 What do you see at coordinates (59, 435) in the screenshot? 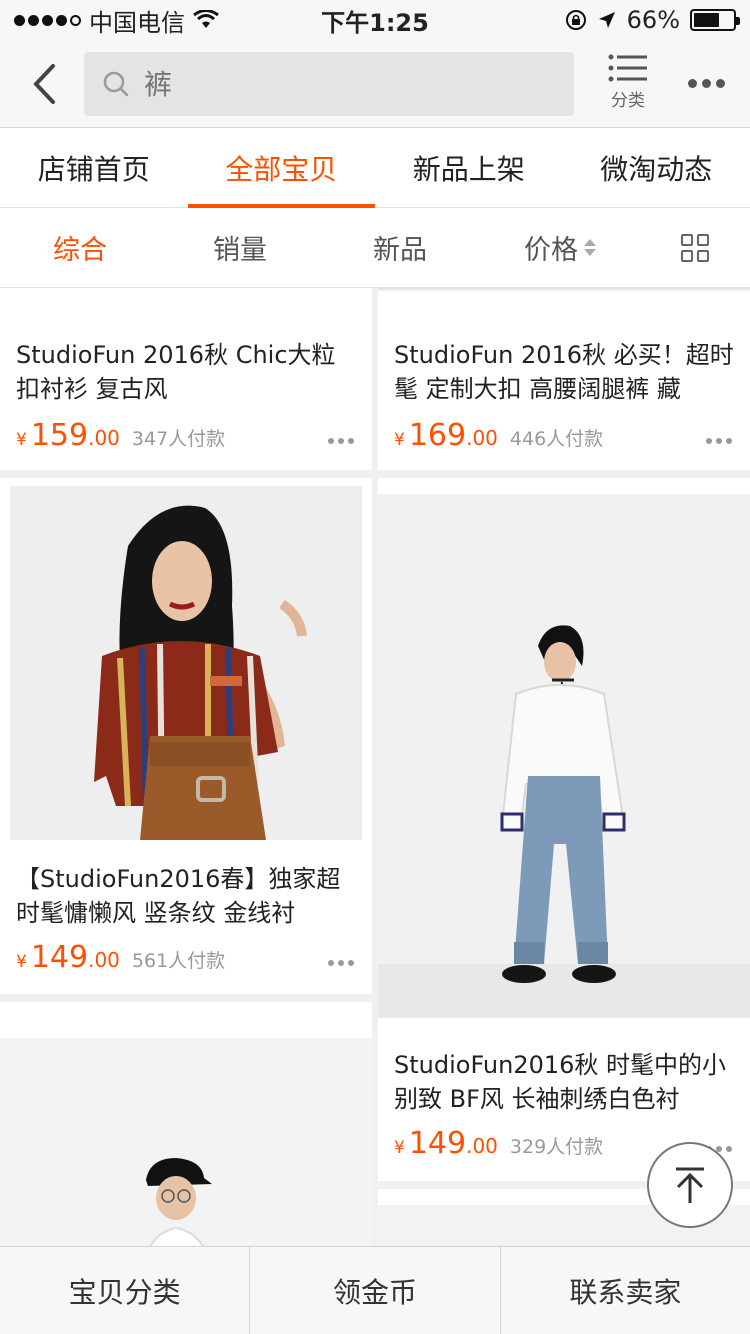
I see `price-integer: 159` at bounding box center [59, 435].